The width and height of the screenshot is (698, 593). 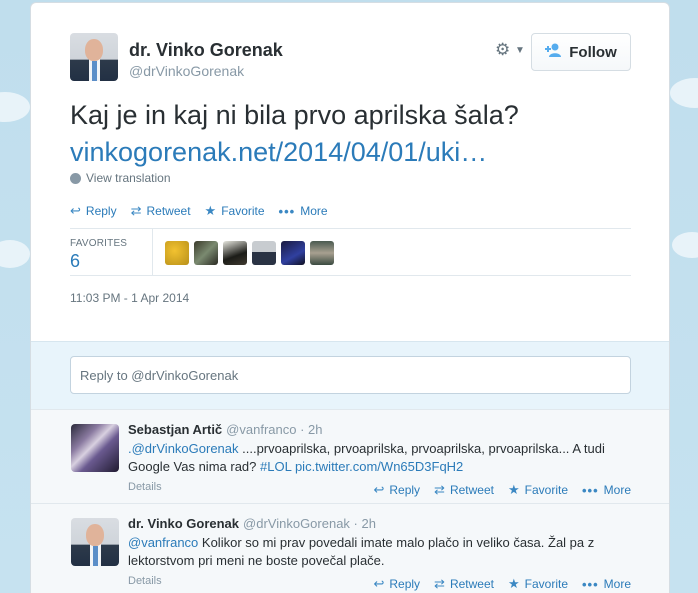 I want to click on author-avatar, so click(x=94, y=57).